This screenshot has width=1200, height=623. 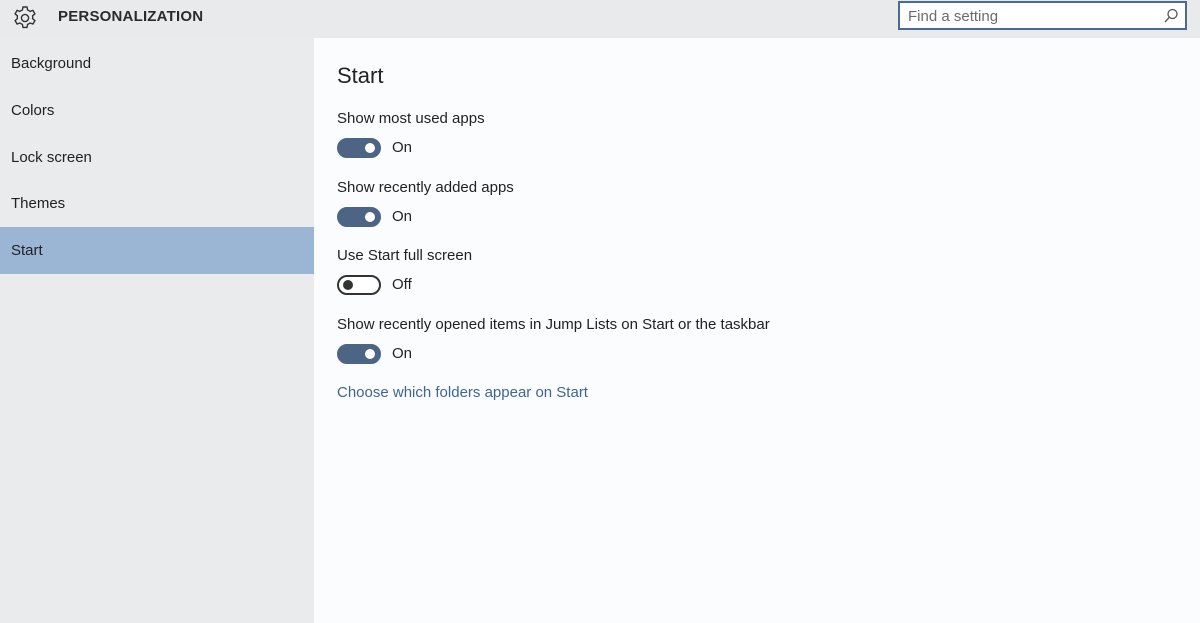 I want to click on search-box, so click(x=1042, y=15).